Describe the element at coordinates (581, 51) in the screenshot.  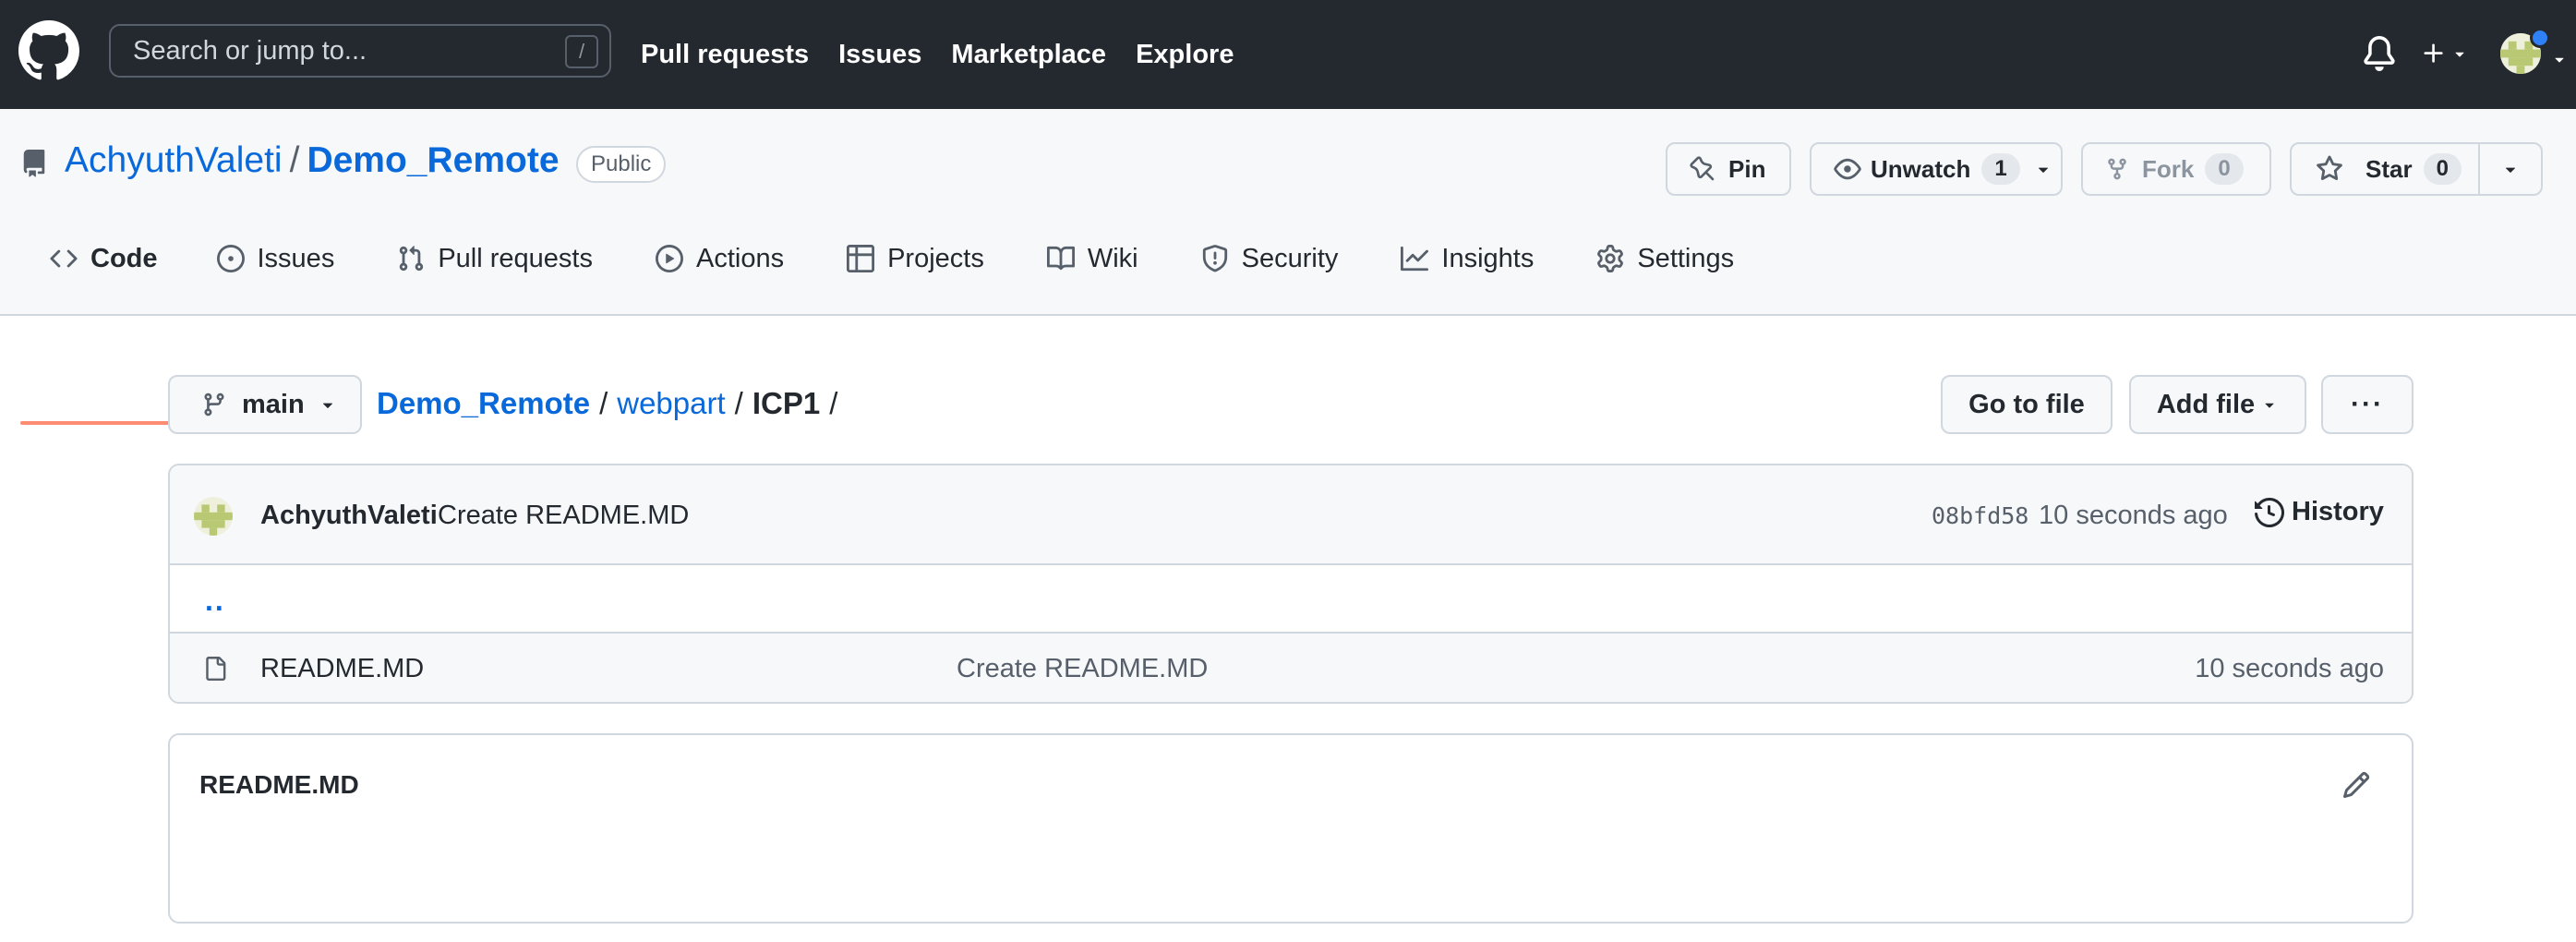
I see `search-shortcut-key: /` at that location.